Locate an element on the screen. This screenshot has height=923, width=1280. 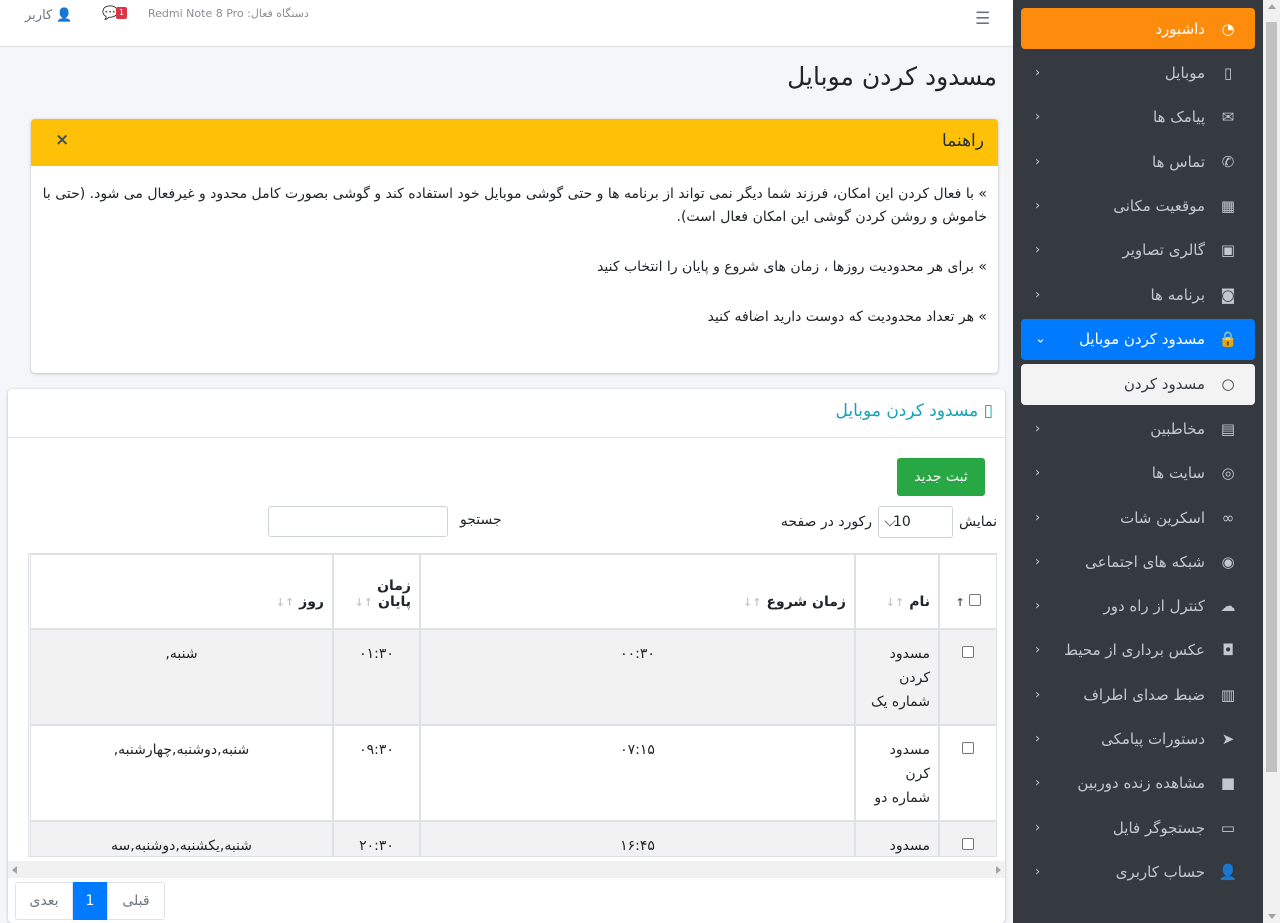
scroll-left-arrow is located at coordinates (14, 870).